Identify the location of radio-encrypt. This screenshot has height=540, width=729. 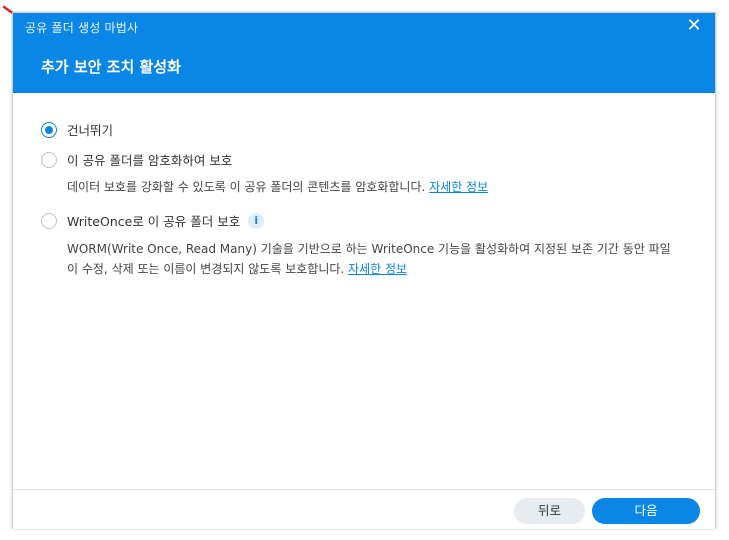
(49, 159).